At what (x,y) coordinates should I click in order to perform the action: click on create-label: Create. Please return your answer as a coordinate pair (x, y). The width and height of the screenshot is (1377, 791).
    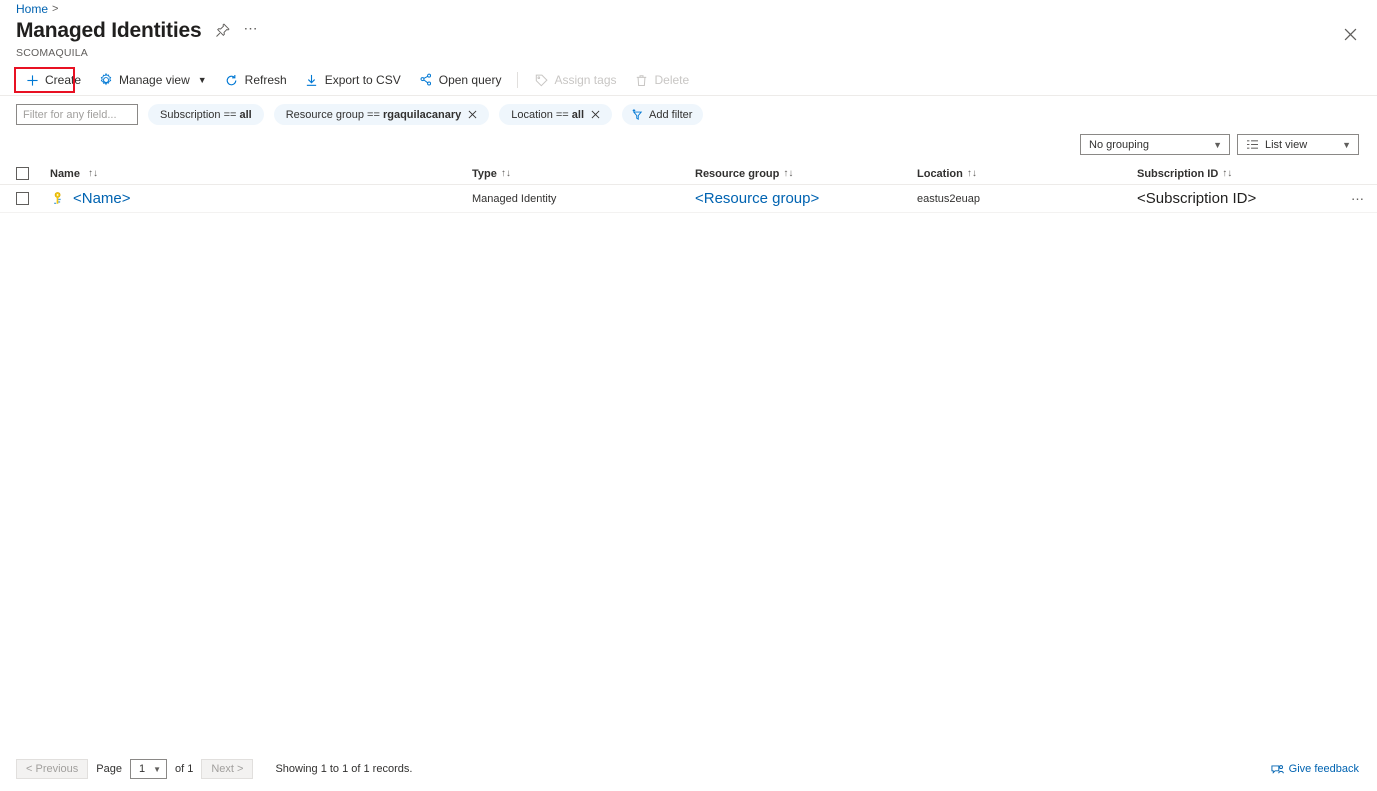
    Looking at the image, I should click on (63, 80).